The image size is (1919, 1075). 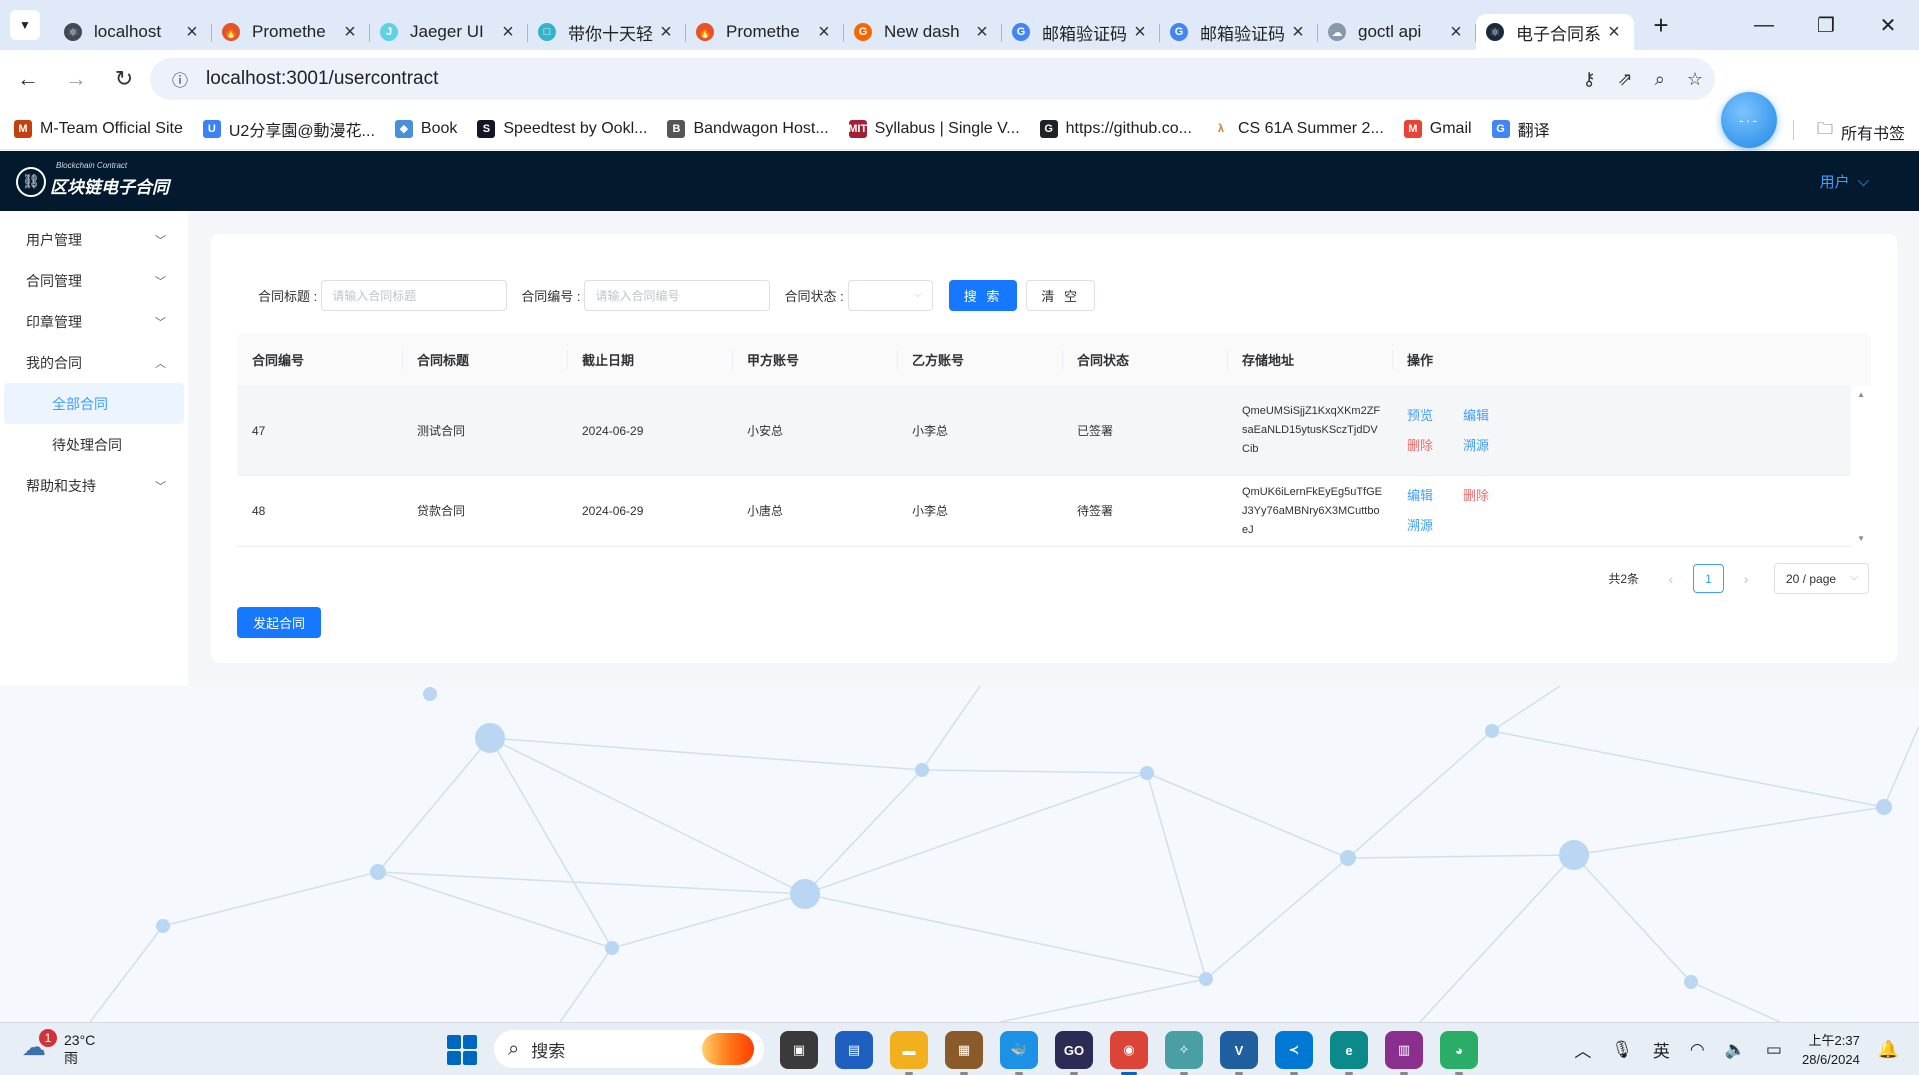 I want to click on sidebar-item: 合同管理 ﹀, so click(x=94, y=280).